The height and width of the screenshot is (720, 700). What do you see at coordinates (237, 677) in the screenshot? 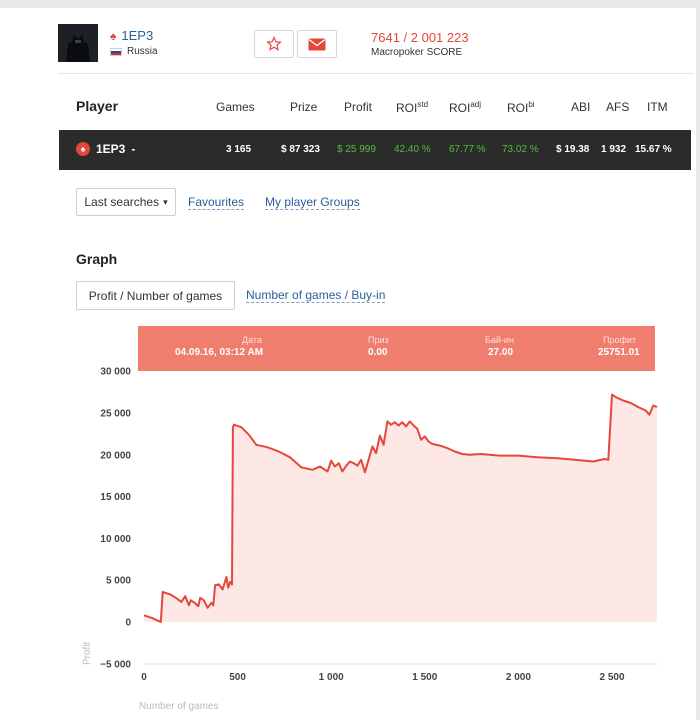
I see `x-tick-label: 500` at bounding box center [237, 677].